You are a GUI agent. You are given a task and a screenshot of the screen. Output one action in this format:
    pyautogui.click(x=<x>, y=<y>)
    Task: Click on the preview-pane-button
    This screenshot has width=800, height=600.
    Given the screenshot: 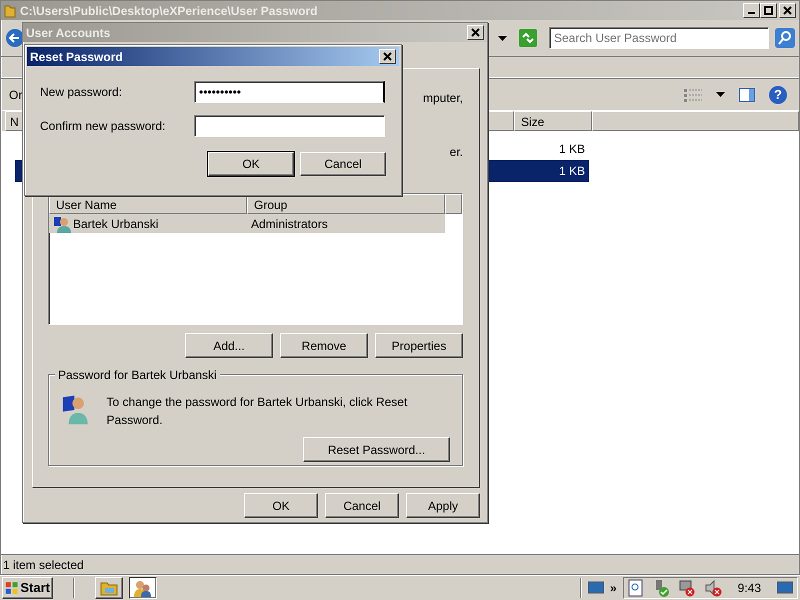 What is the action you would take?
    pyautogui.click(x=747, y=95)
    